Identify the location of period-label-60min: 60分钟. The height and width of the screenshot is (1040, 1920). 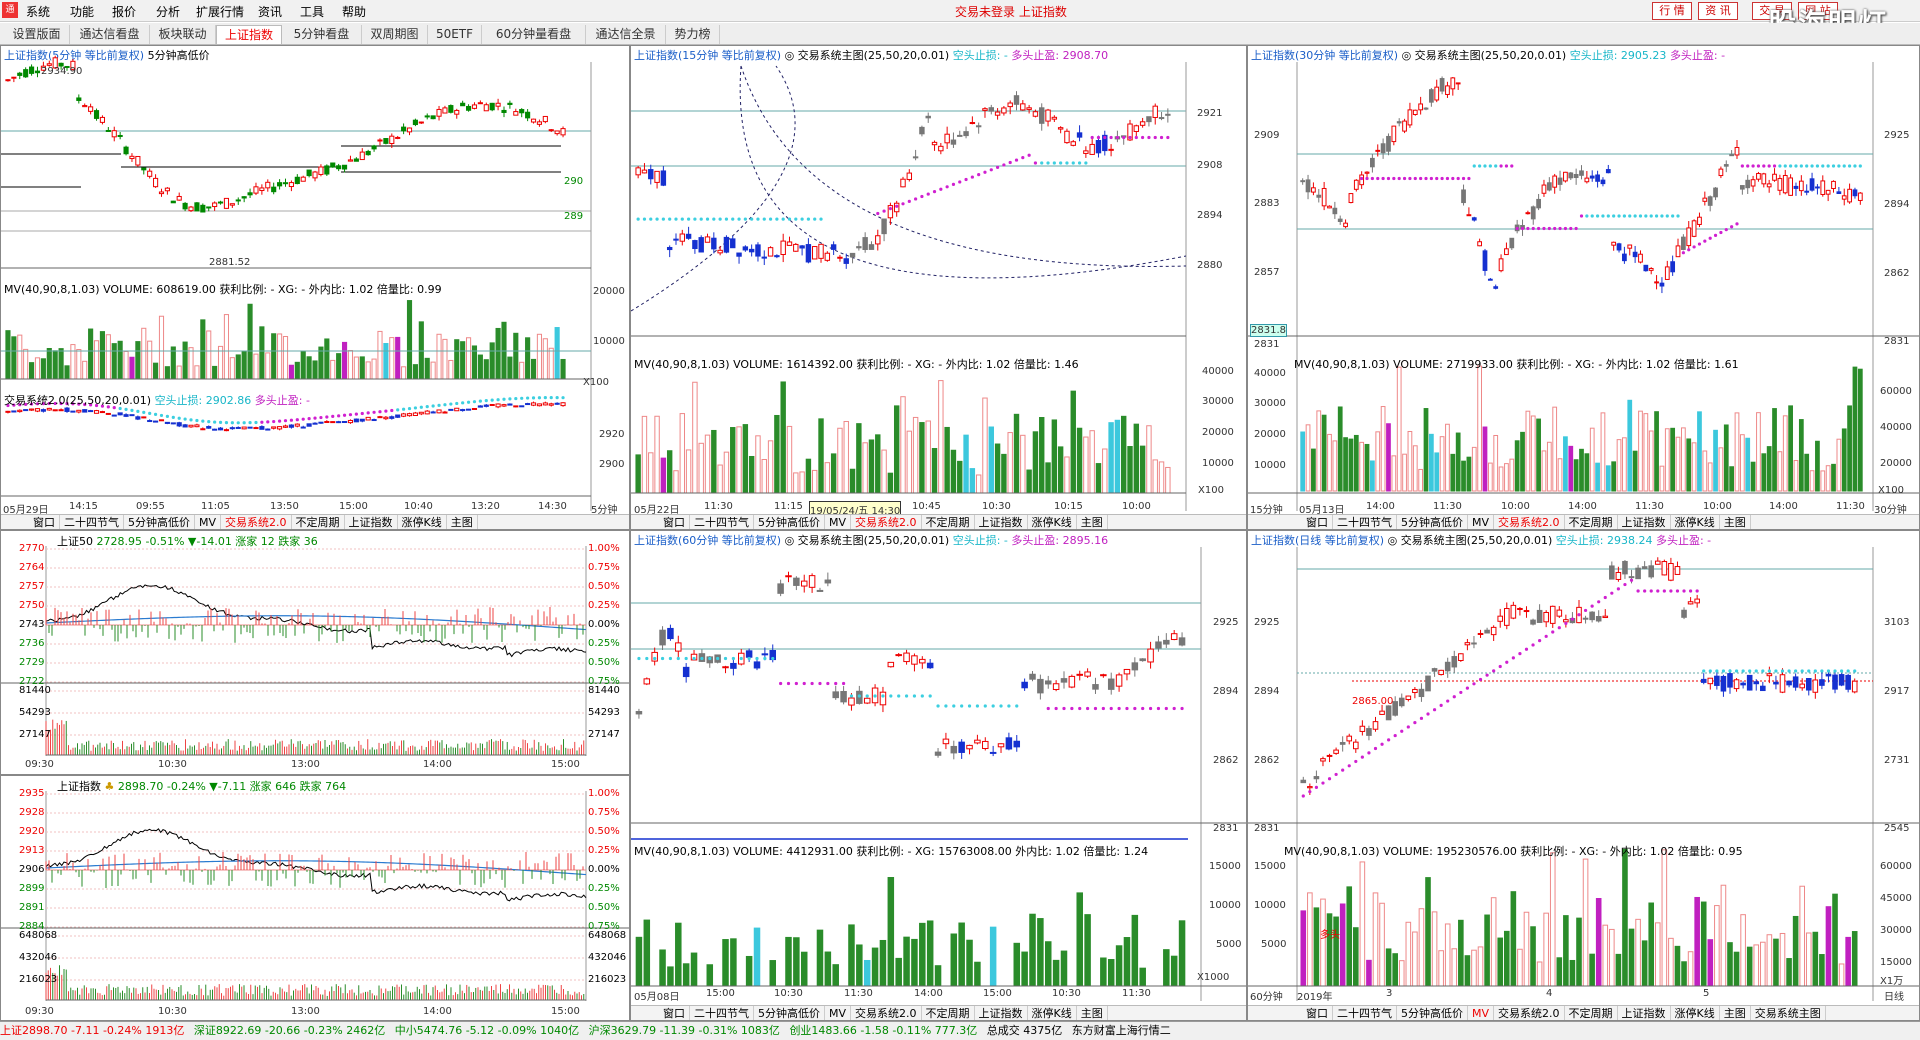
(1266, 995).